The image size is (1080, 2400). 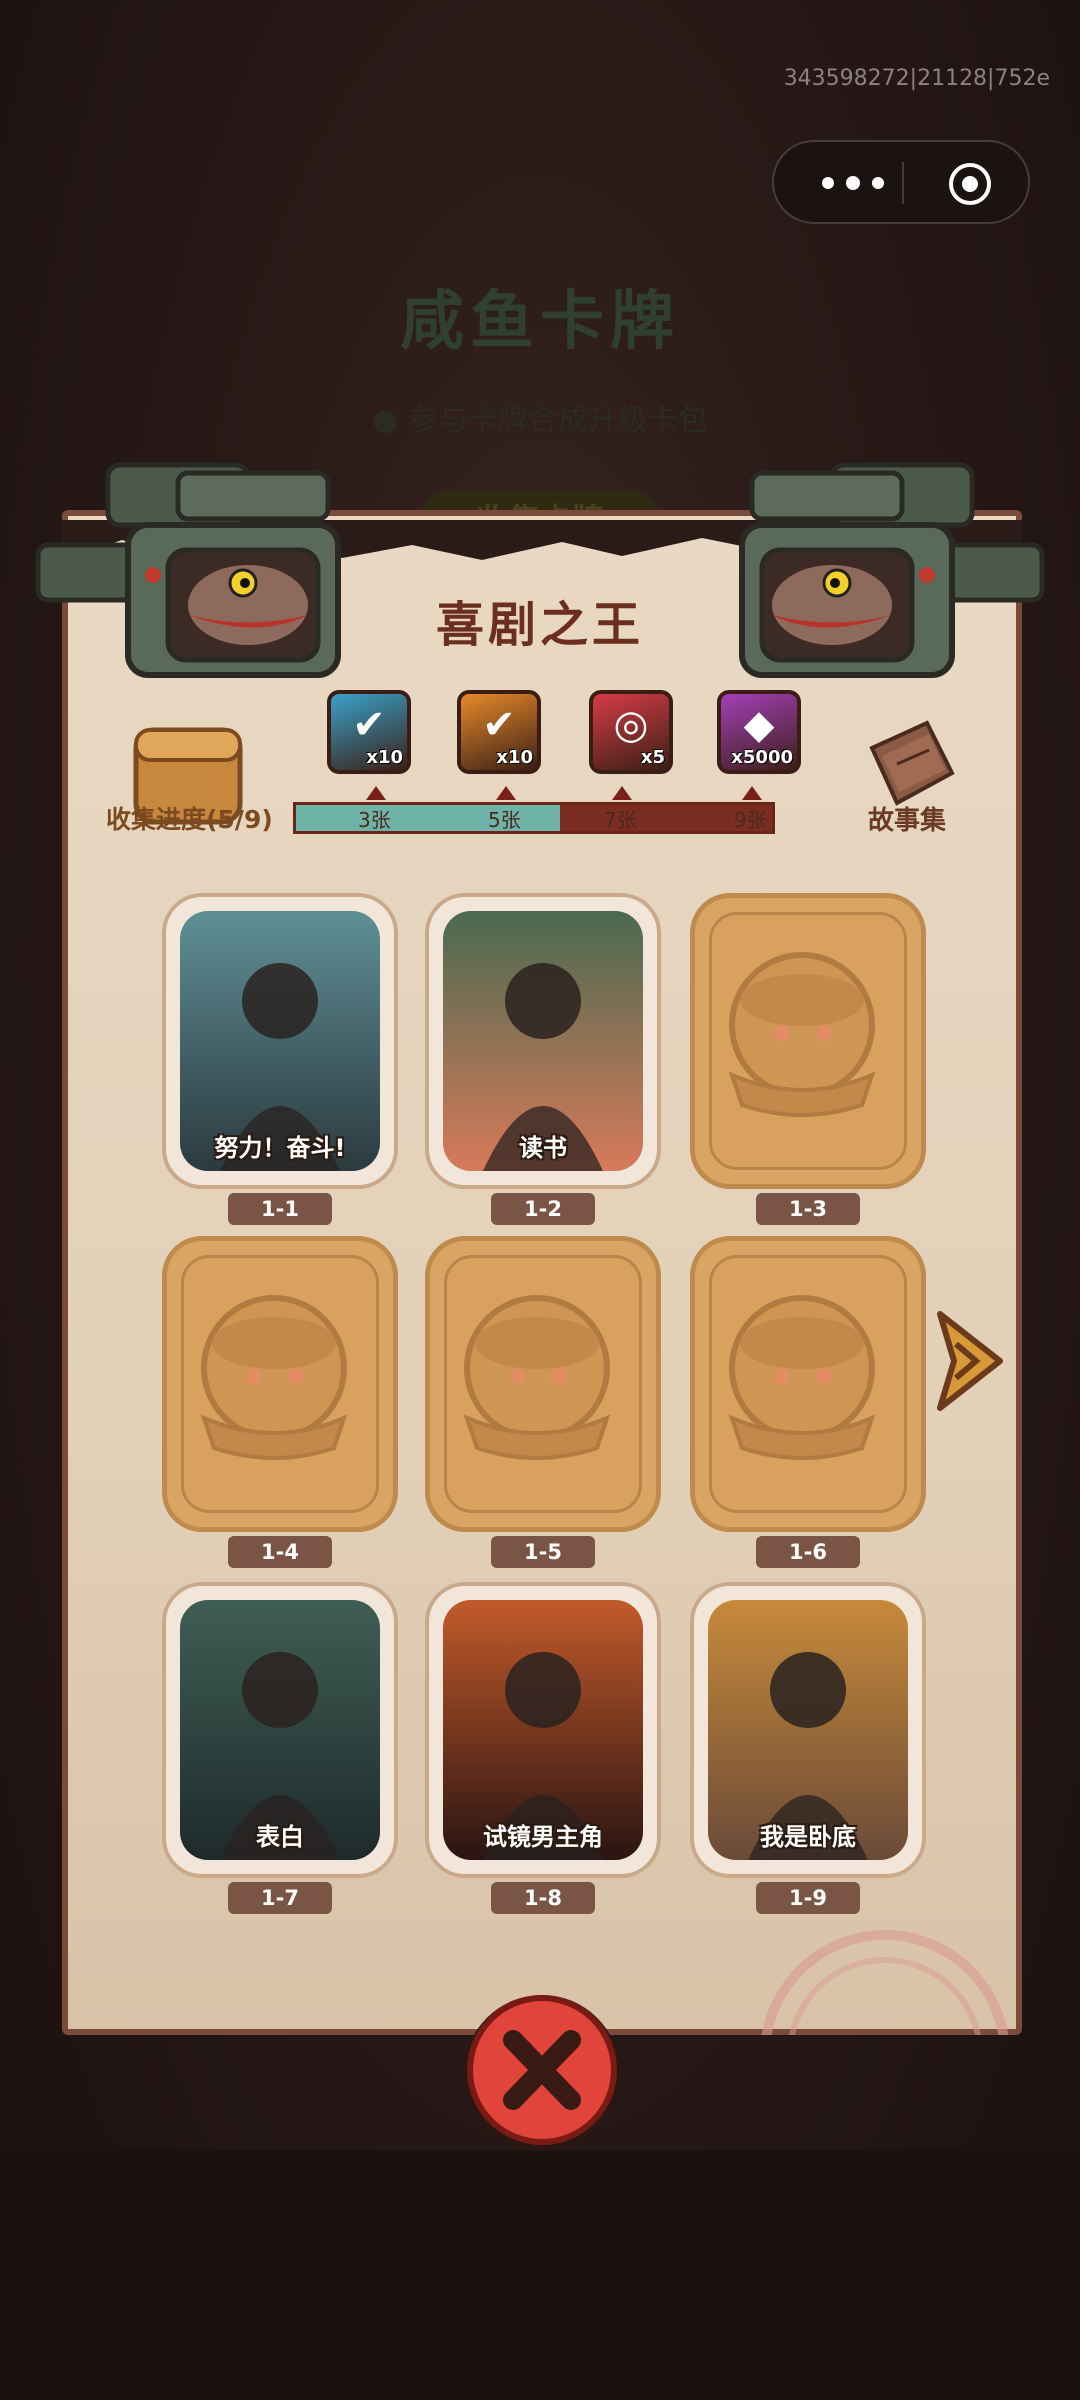 I want to click on story-card: 试镜男主角, so click(x=543, y=1730).